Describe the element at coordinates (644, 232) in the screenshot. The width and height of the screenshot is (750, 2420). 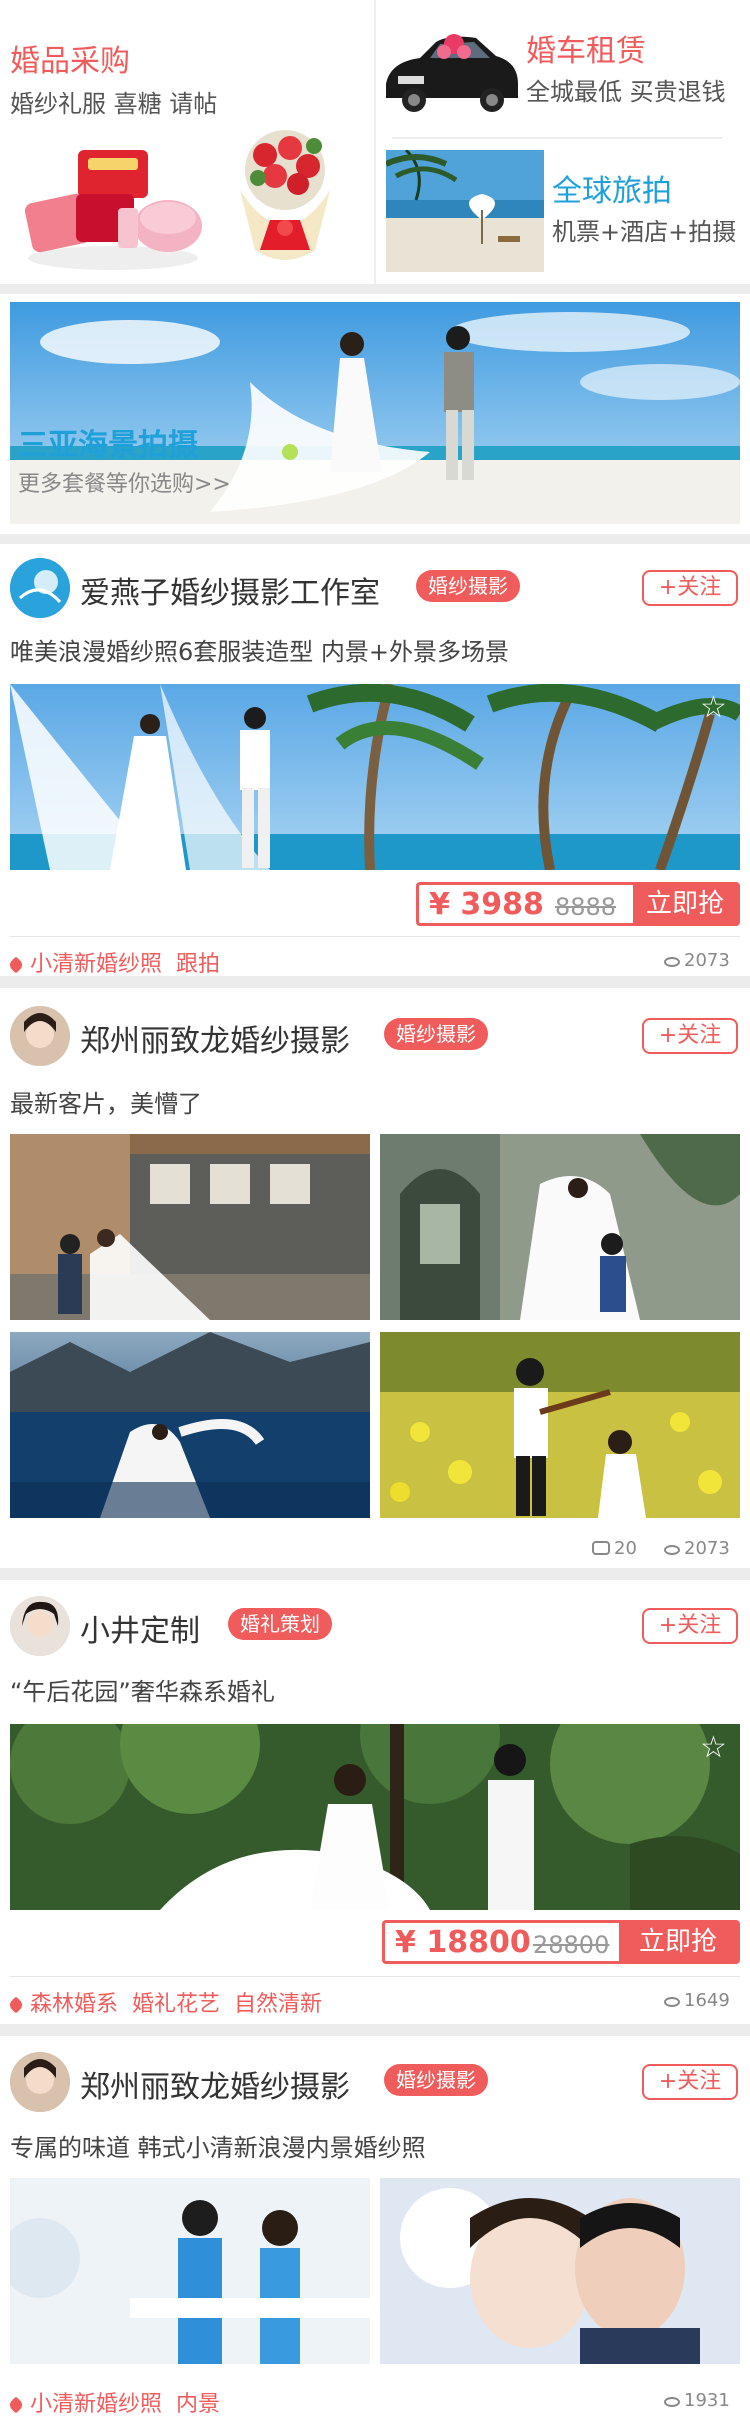
I see `category-subtitle: 机票+酒店+拍摄` at that location.